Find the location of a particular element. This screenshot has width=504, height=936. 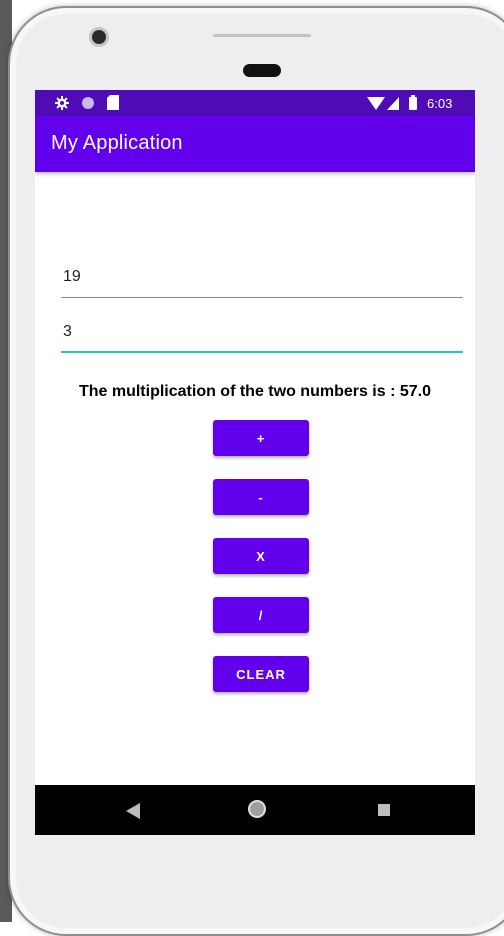

battery-icon is located at coordinates (413, 102).